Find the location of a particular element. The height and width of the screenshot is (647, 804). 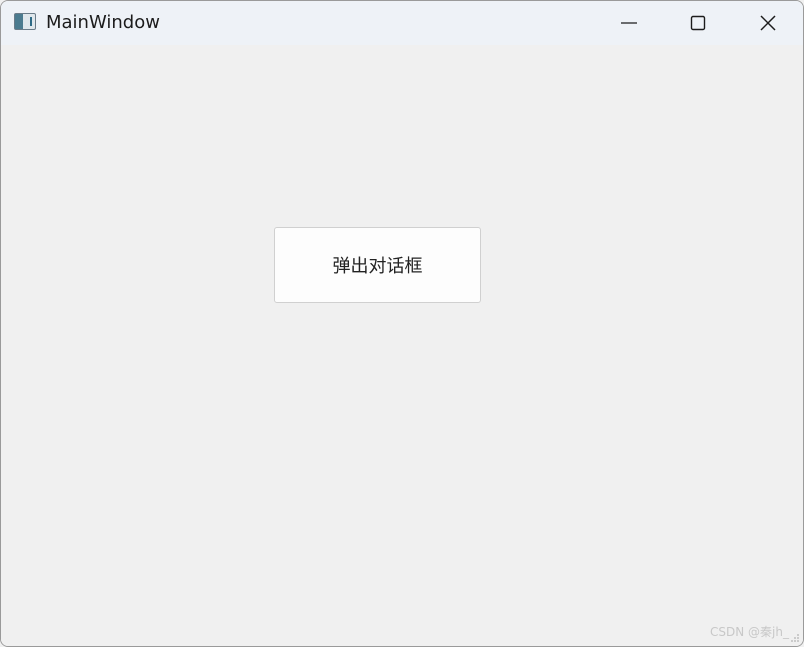

close-button is located at coordinates (768, 23).